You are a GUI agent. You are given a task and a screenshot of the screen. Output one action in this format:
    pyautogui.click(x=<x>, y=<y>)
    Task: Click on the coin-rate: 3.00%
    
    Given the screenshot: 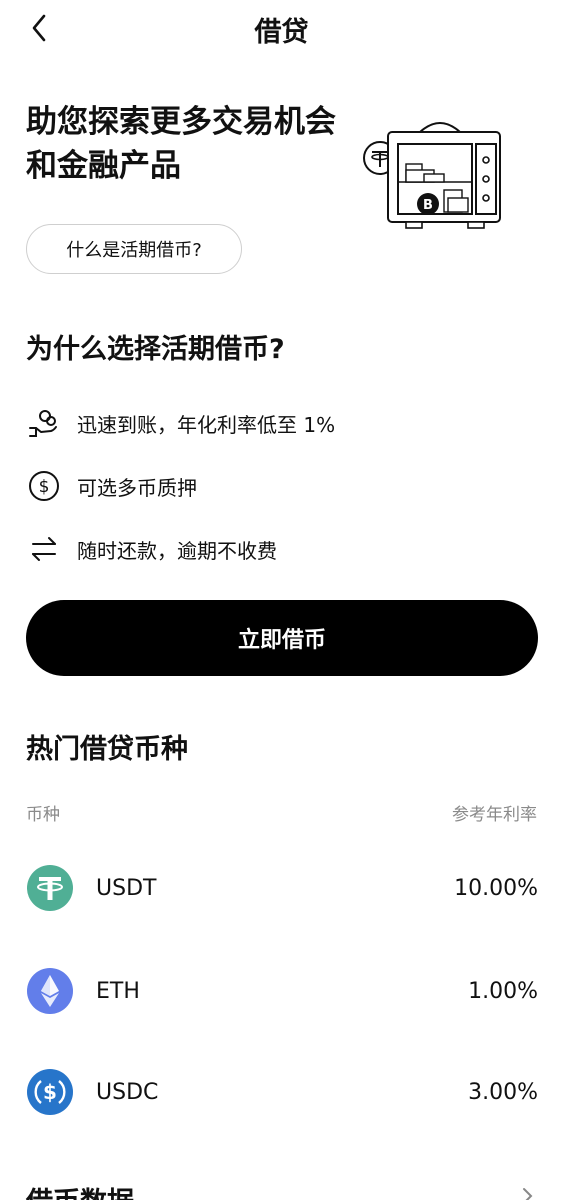 What is the action you would take?
    pyautogui.click(x=503, y=1092)
    